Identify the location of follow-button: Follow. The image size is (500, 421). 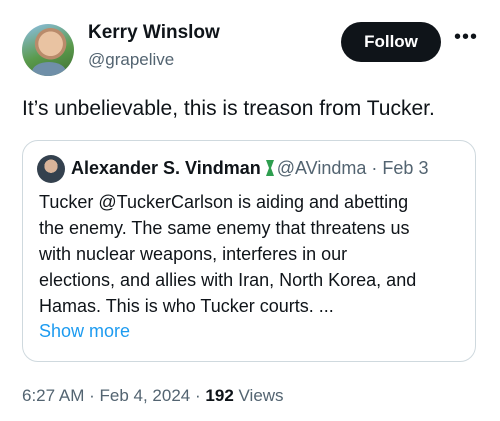
(391, 42).